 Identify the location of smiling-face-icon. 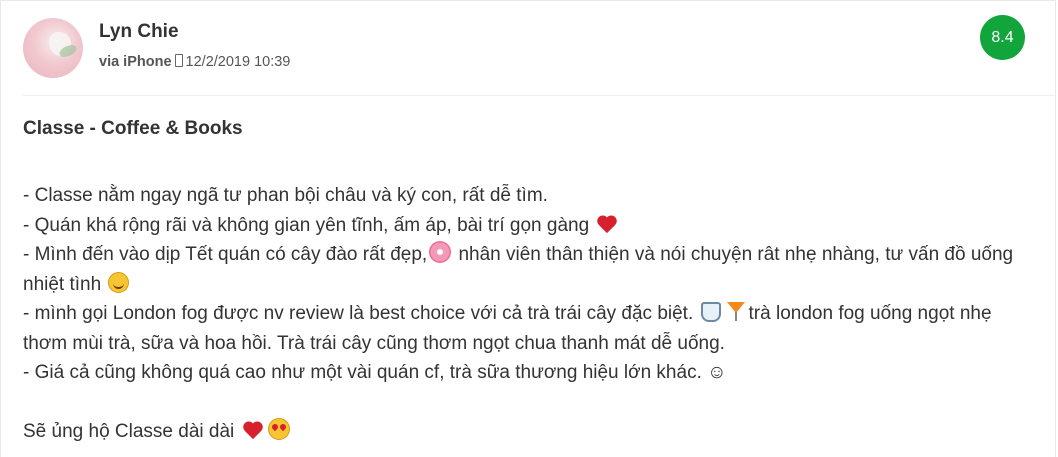
(119, 282).